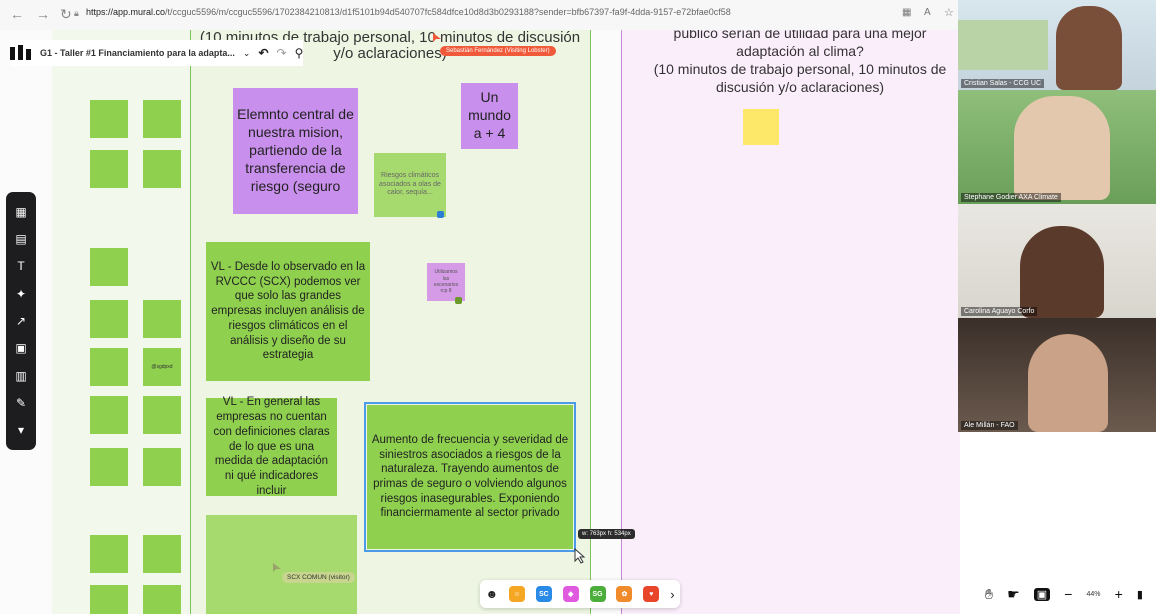 This screenshot has width=1156, height=614. I want to click on video-tile: Cristian Salas - CCG UC, so click(1057, 45).